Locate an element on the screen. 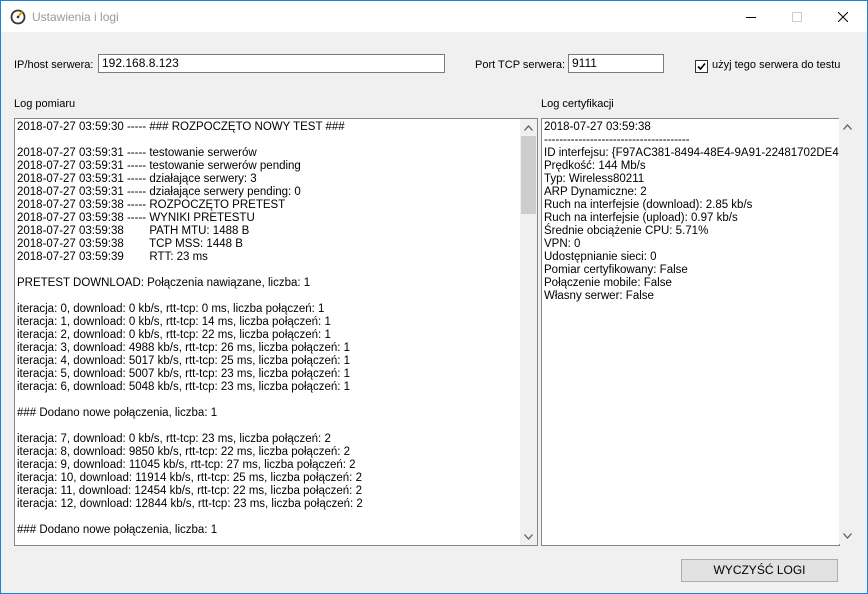  speedometer-icon is located at coordinates (18, 17).